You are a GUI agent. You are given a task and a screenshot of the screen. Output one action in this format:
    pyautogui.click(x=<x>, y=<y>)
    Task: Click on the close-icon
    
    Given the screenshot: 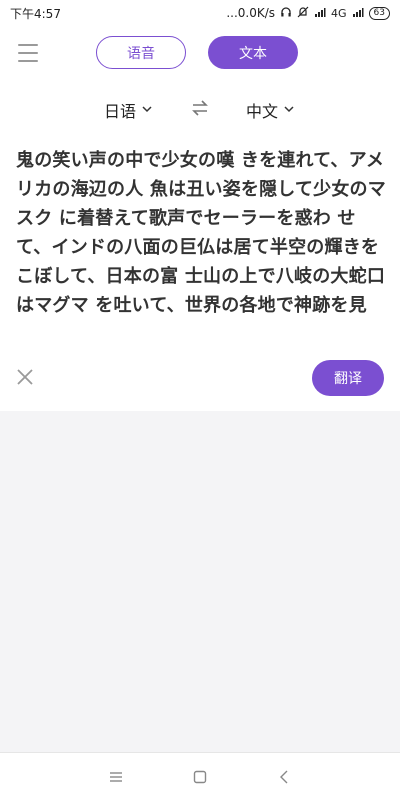 What is the action you would take?
    pyautogui.click(x=25, y=377)
    